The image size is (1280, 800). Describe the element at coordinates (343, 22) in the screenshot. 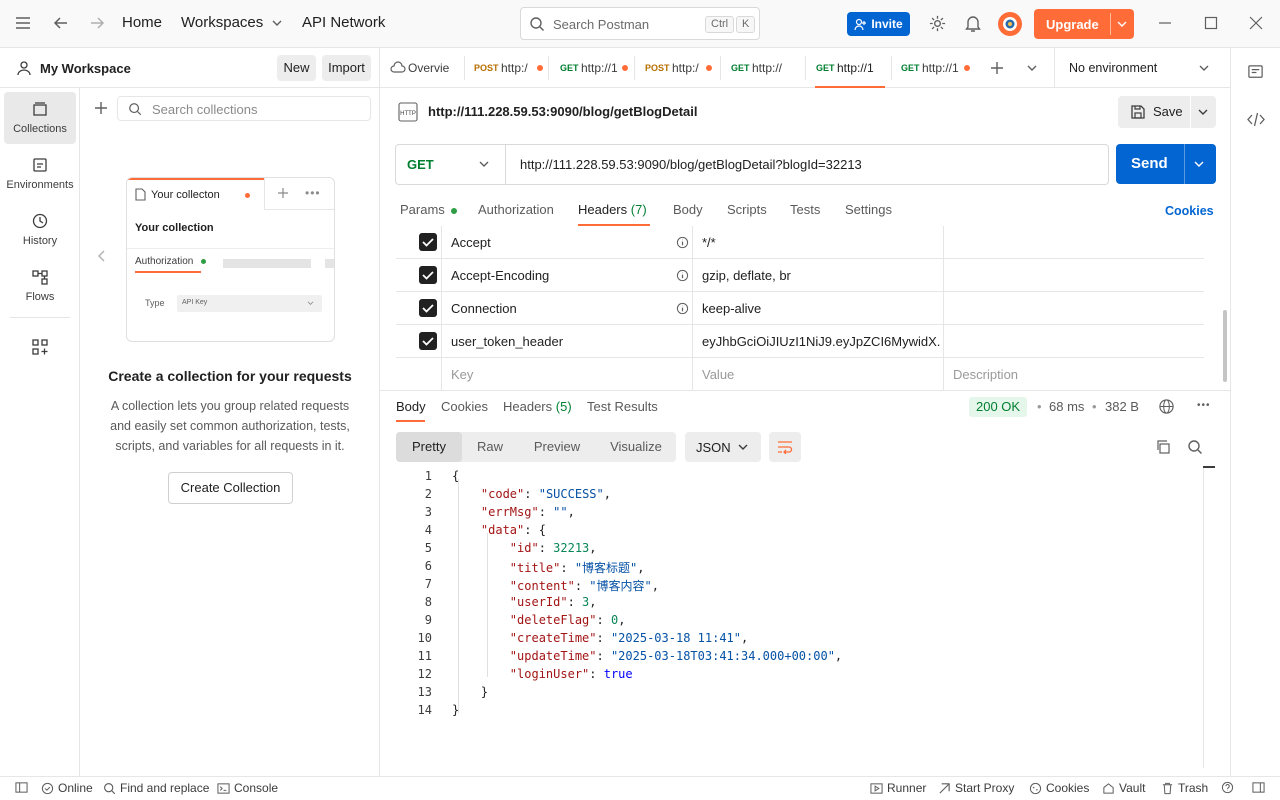

I see `nav-api-network: API Network` at that location.